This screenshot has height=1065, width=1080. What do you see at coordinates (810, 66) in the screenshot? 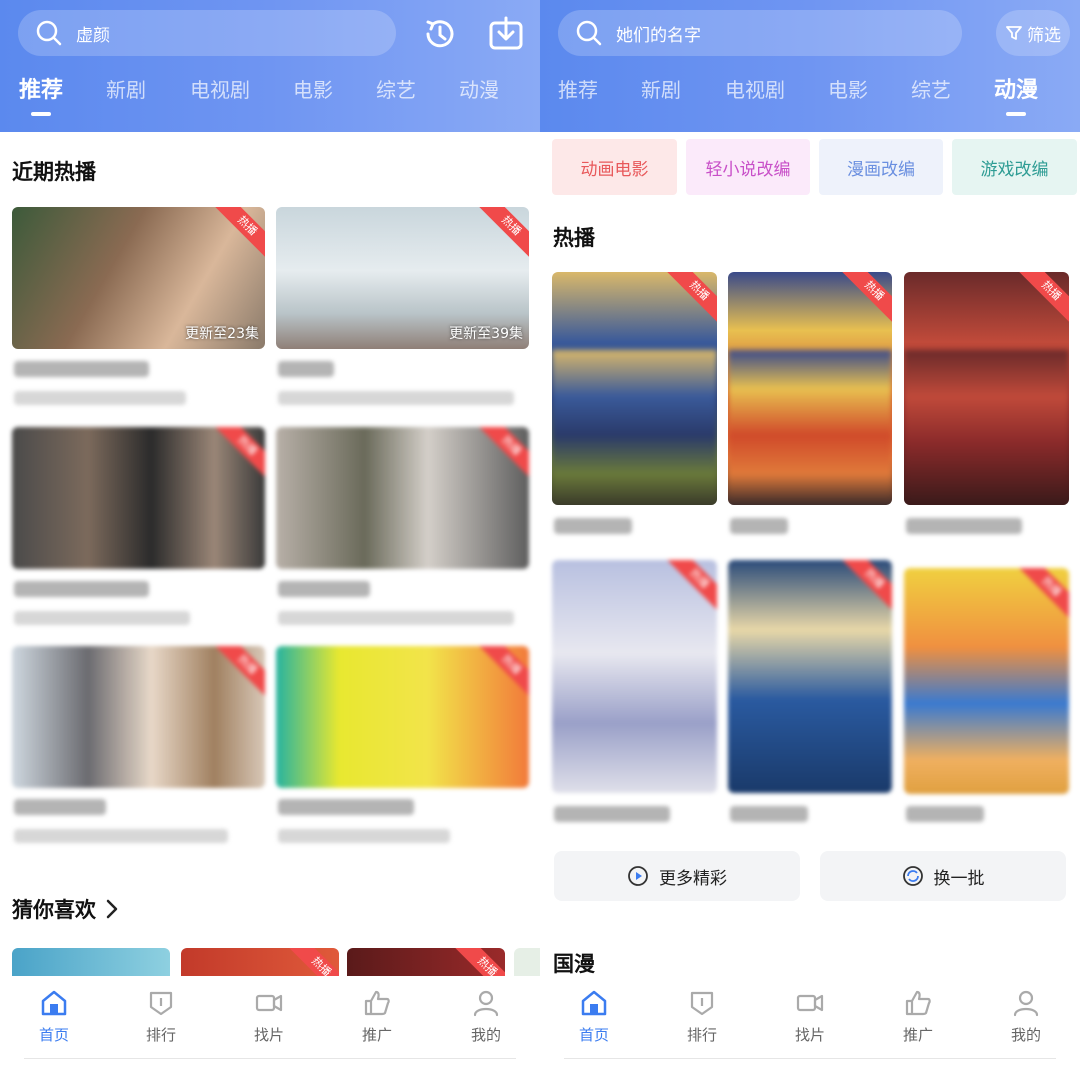
I see `header: 她们的名字 筛选 推荐 新剧 电视剧 电影 综艺 动漫` at bounding box center [810, 66].